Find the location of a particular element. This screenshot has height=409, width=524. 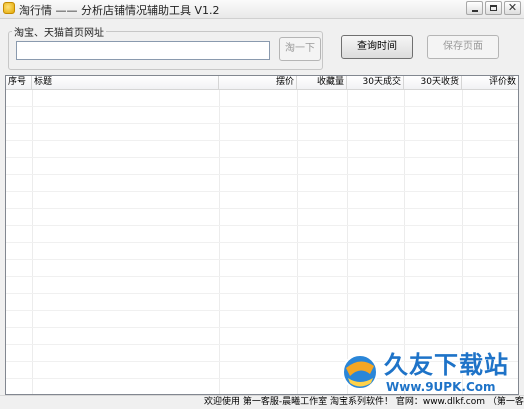

column-header-price: 摆价 is located at coordinates (258, 82).